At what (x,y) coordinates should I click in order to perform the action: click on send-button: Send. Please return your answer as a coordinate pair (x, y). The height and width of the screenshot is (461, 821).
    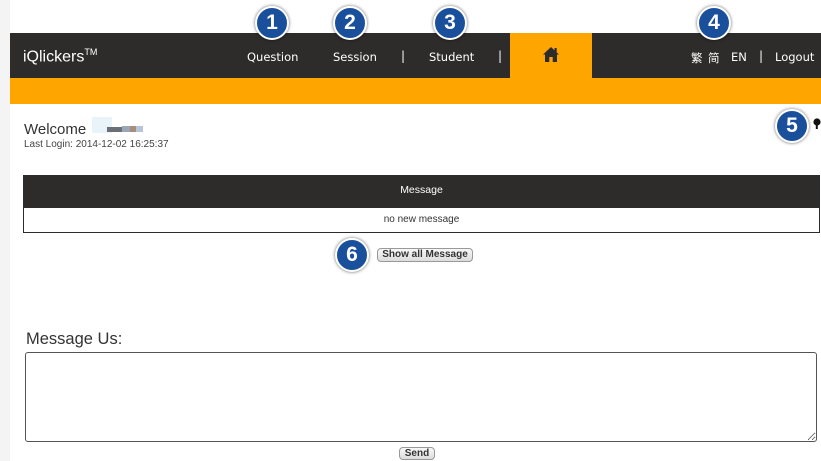
    Looking at the image, I should click on (417, 453).